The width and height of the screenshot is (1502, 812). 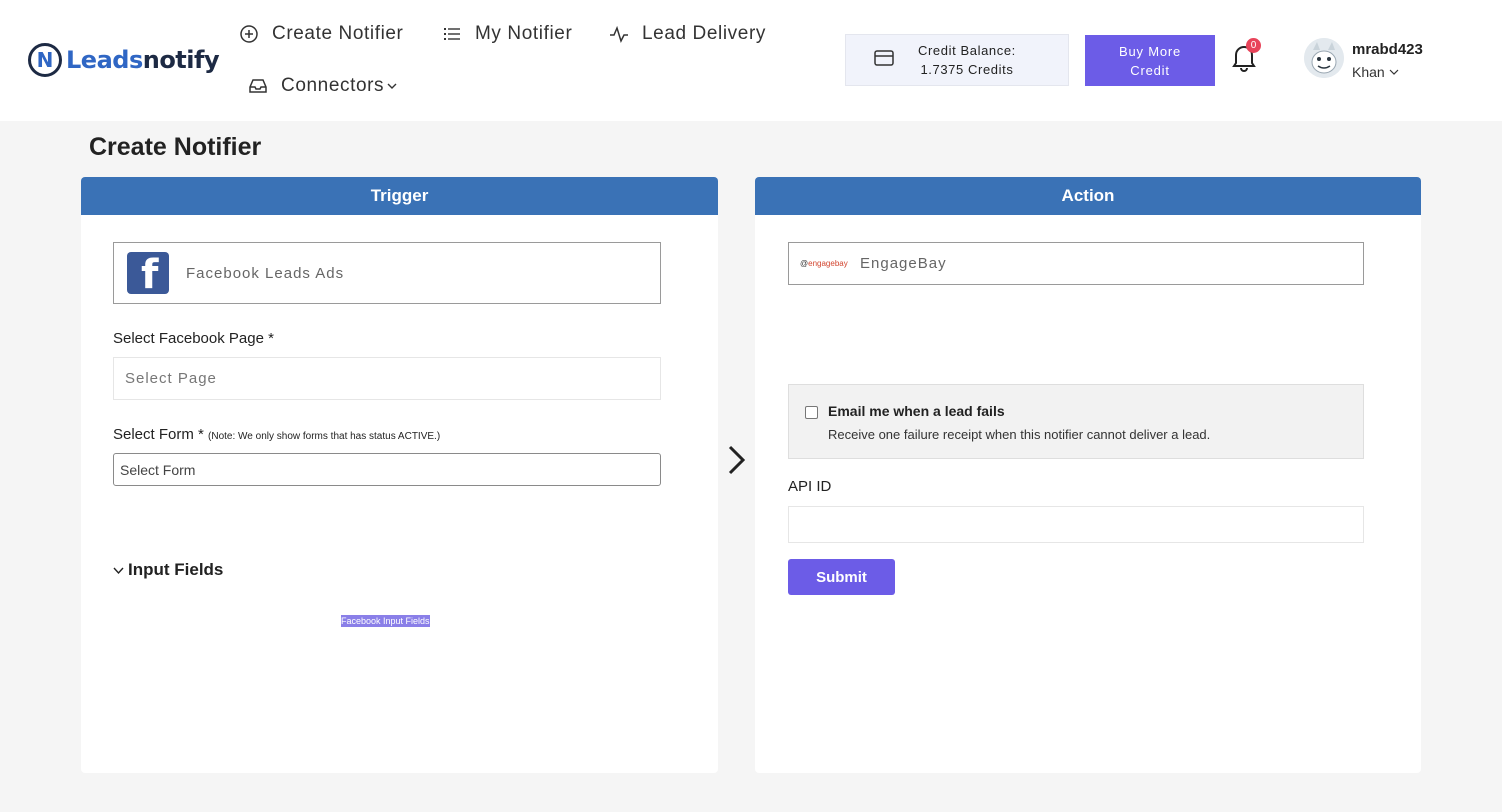 I want to click on plus-circle-icon, so click(x=249, y=34).